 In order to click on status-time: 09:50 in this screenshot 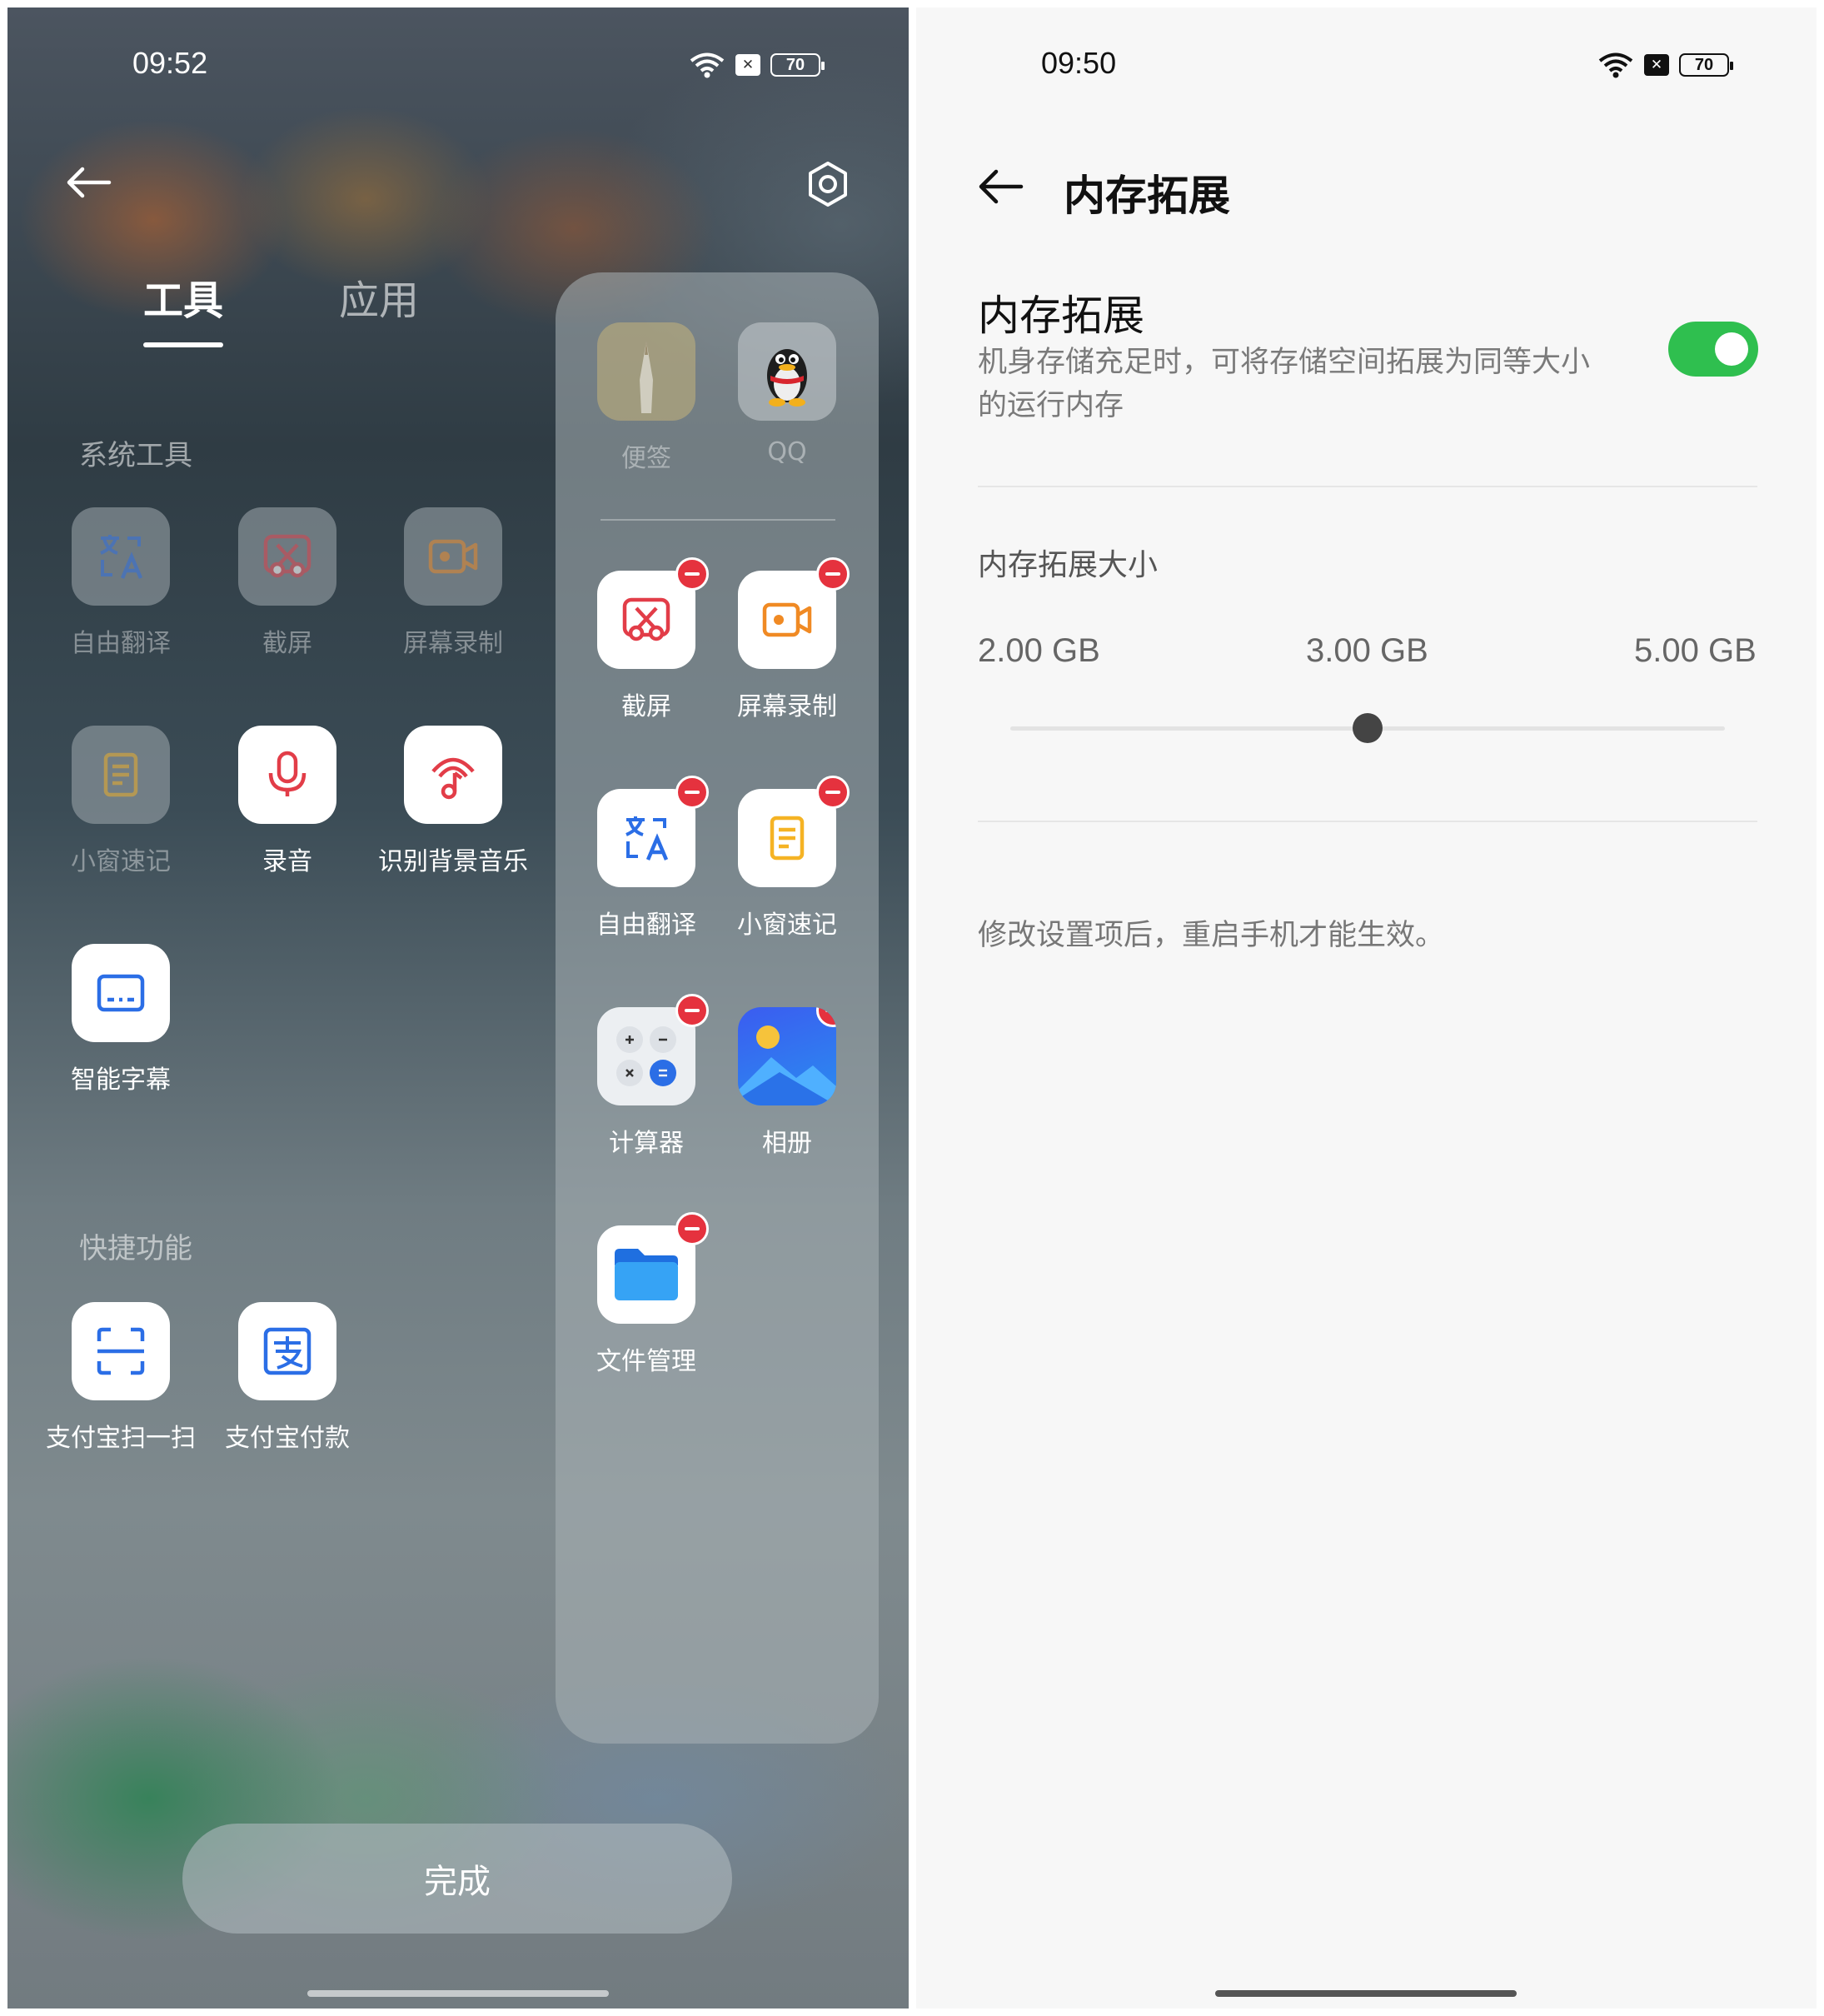, I will do `click(1079, 63)`.